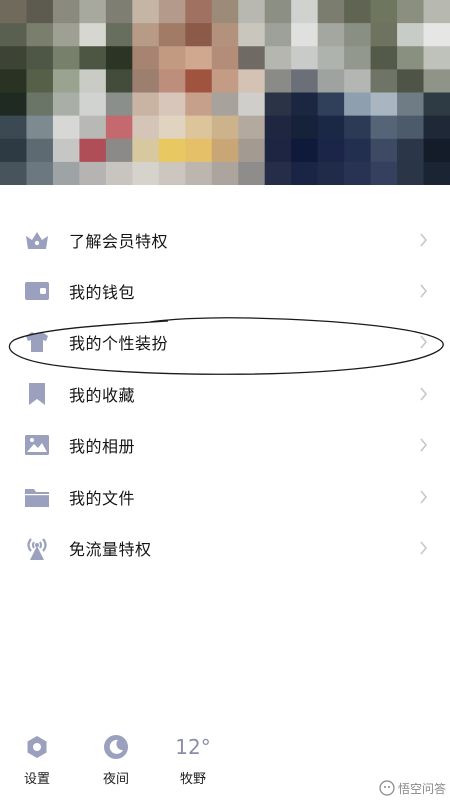  What do you see at coordinates (115, 779) in the screenshot?
I see `night-mode-label: 夜间` at bounding box center [115, 779].